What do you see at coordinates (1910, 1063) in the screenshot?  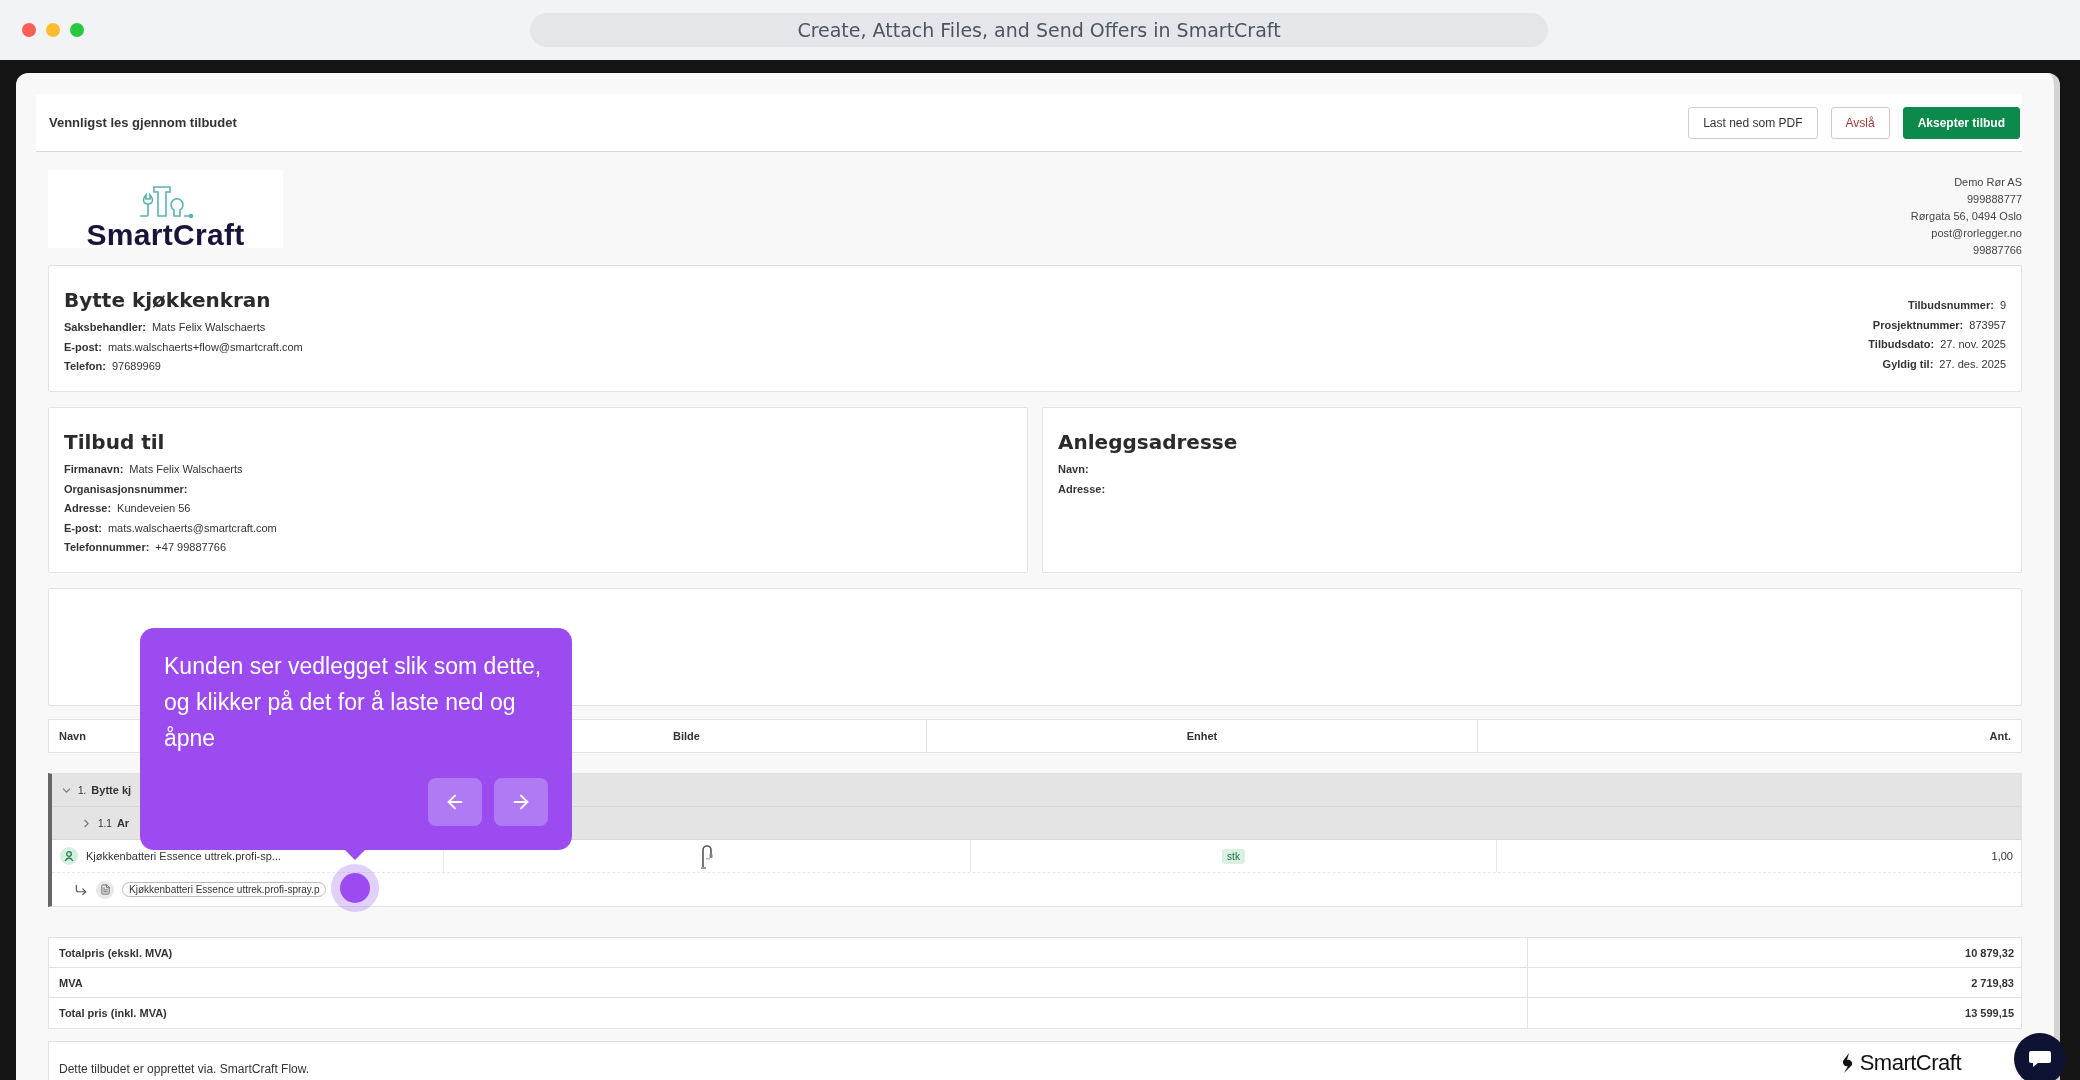 I see `brand-name: SmartCraft` at bounding box center [1910, 1063].